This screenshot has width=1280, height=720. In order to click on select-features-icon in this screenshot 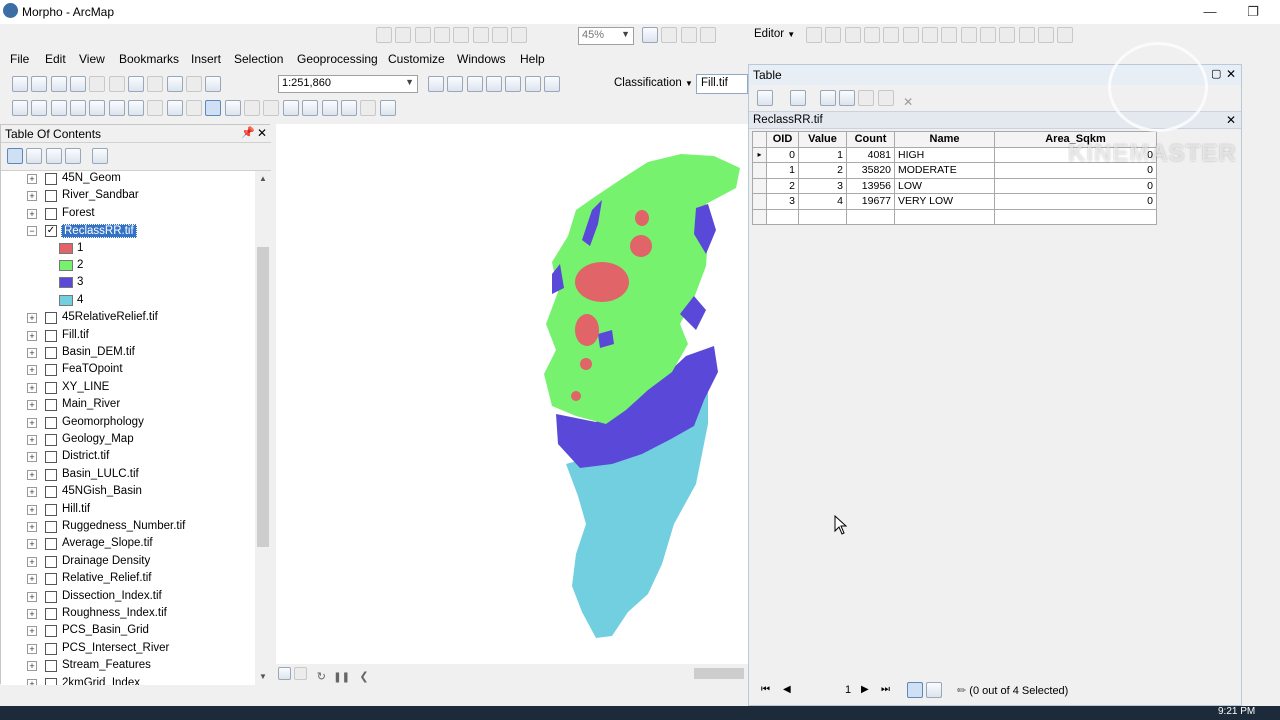, I will do `click(174, 108)`.